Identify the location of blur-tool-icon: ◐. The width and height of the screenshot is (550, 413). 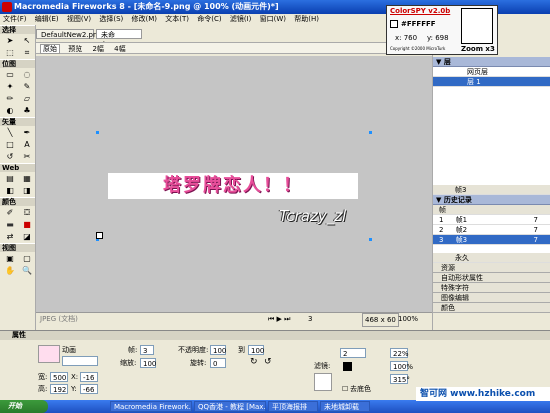
(10, 110).